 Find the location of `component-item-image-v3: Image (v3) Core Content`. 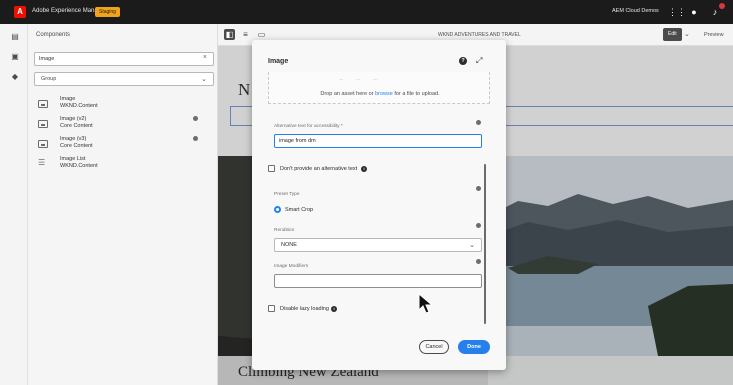

component-item-image-v3: Image (v3) Core Content is located at coordinates (123, 146).